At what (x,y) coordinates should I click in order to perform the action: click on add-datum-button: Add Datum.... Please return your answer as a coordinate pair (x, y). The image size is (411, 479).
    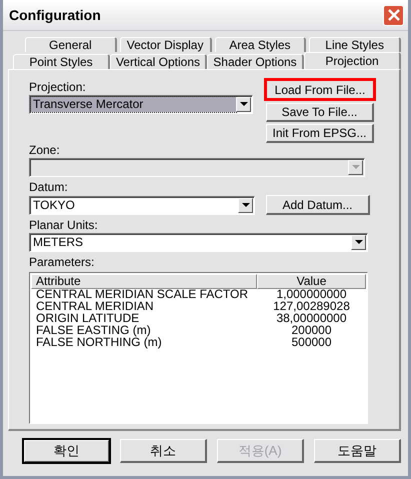
    Looking at the image, I should click on (318, 205).